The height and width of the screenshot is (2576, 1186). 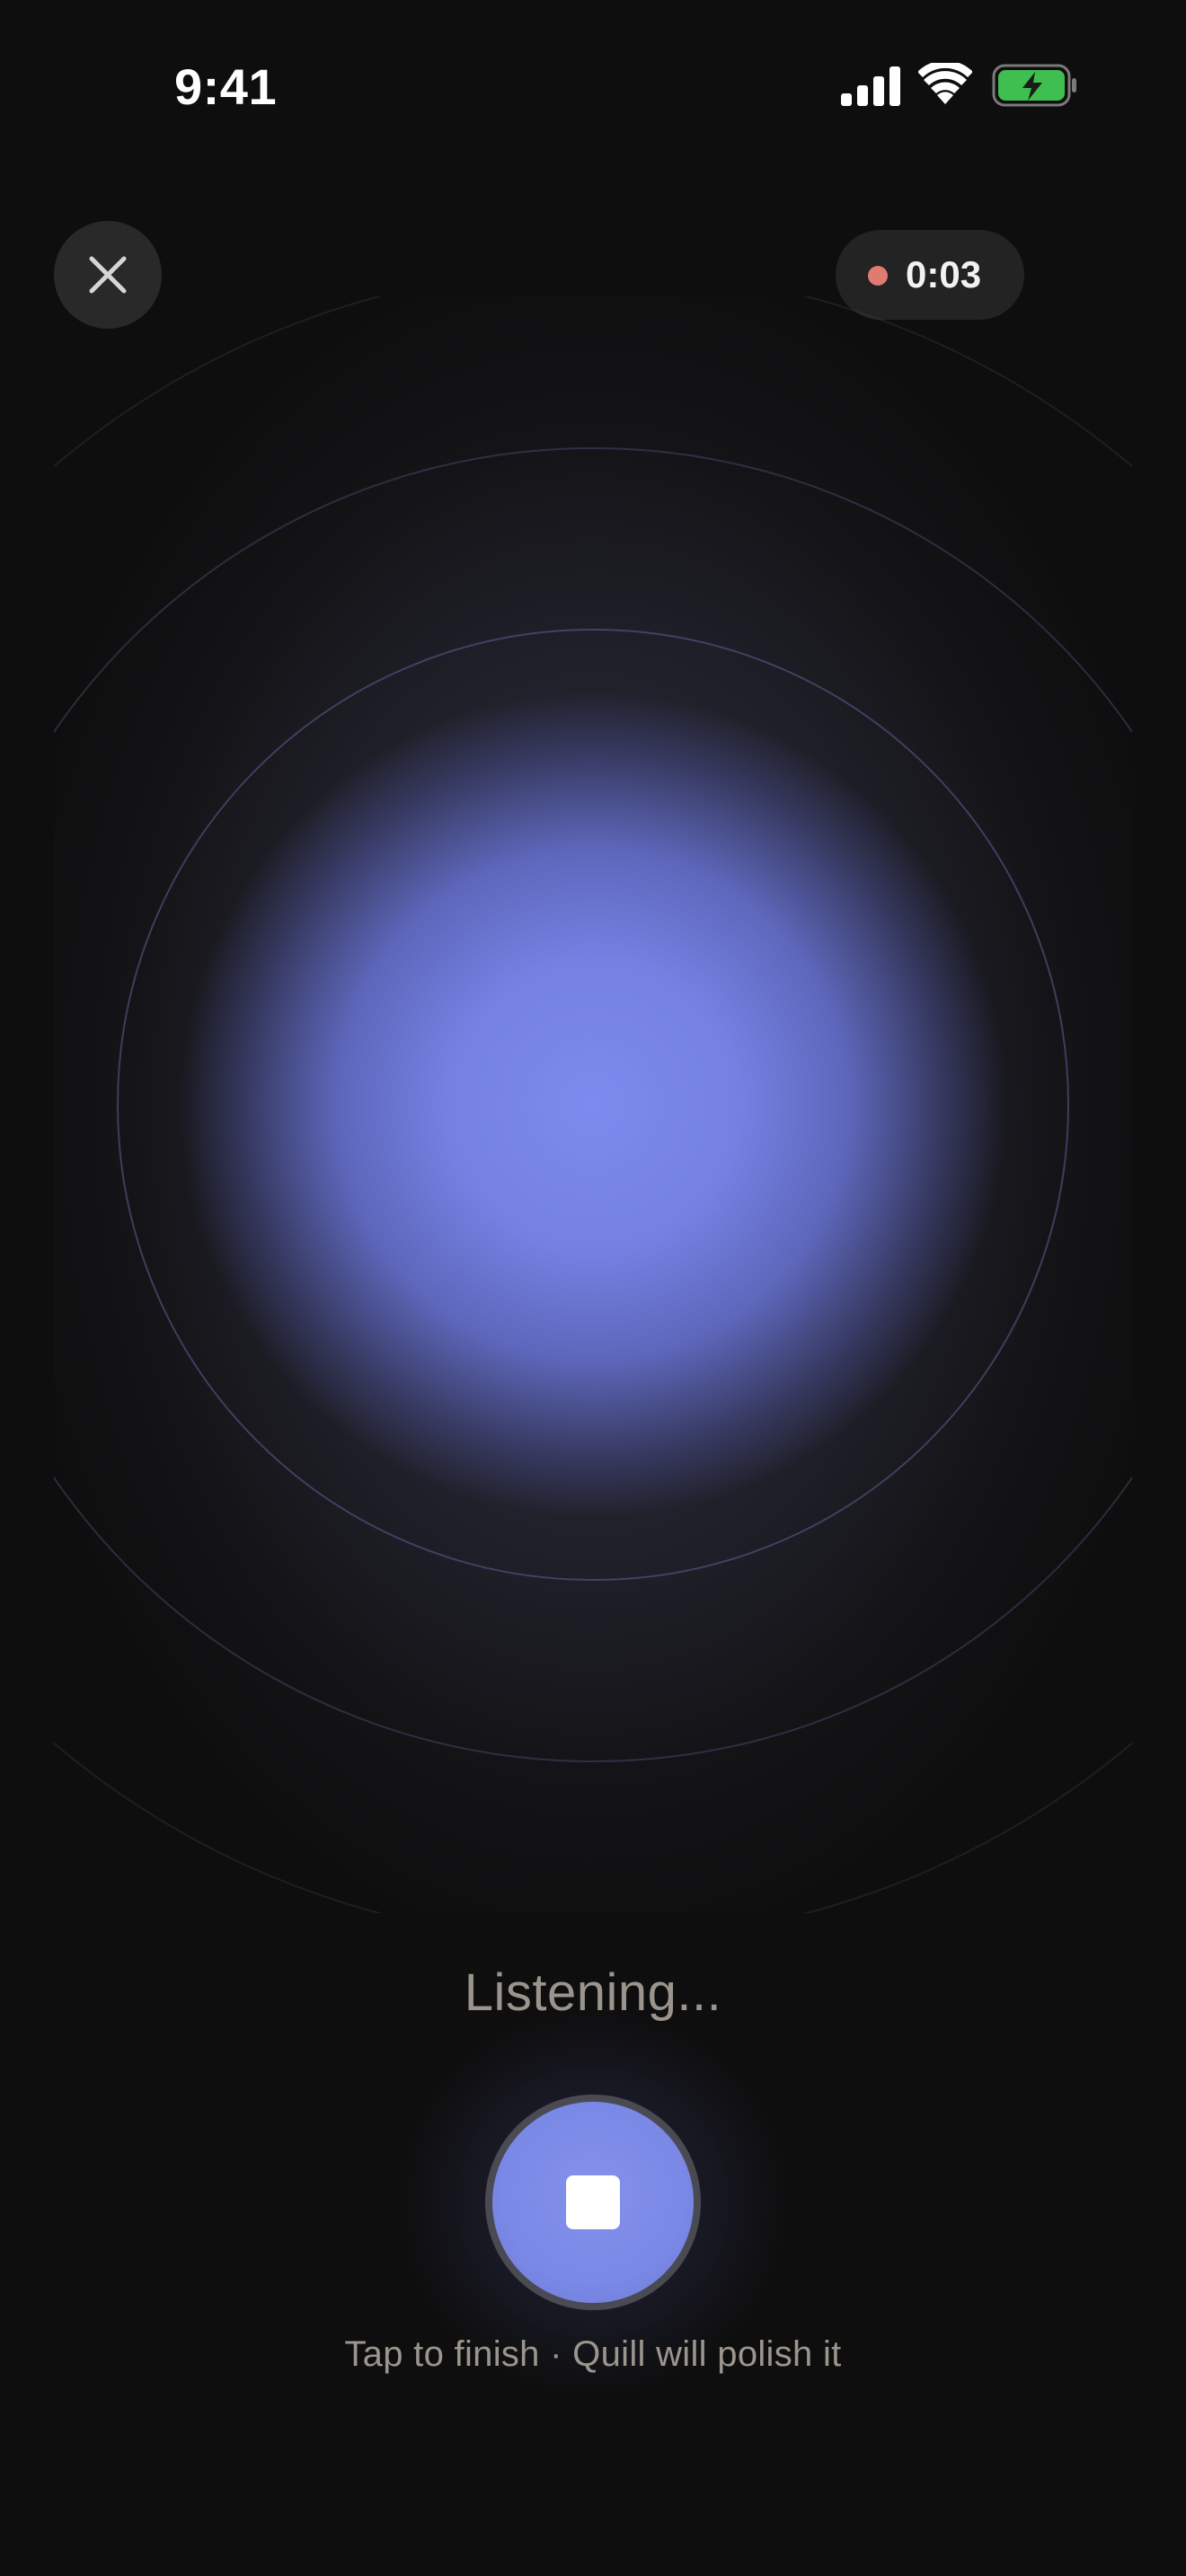 What do you see at coordinates (1034, 85) in the screenshot?
I see `battery-charging-icon` at bounding box center [1034, 85].